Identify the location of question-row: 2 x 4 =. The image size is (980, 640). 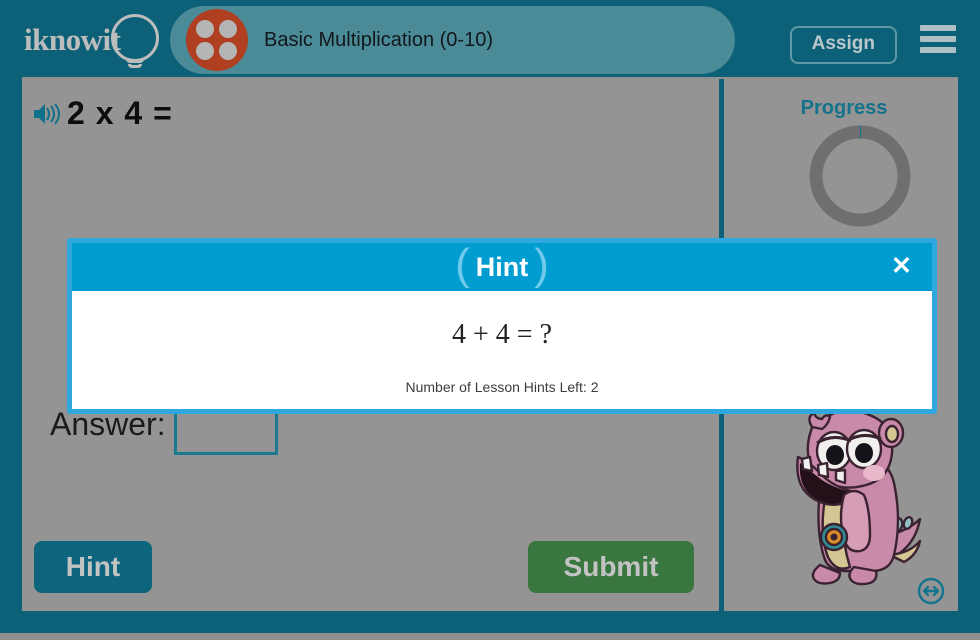
(102, 113).